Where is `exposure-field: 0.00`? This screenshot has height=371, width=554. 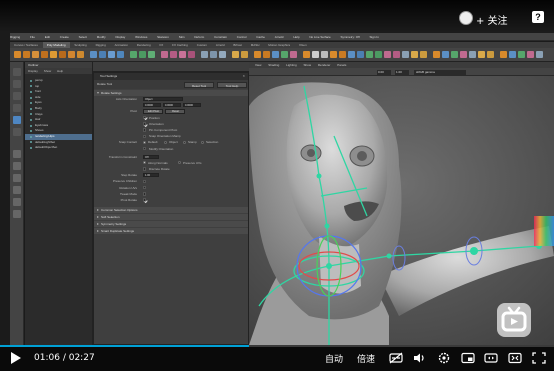 exposure-field: 0.00 is located at coordinates (384, 72).